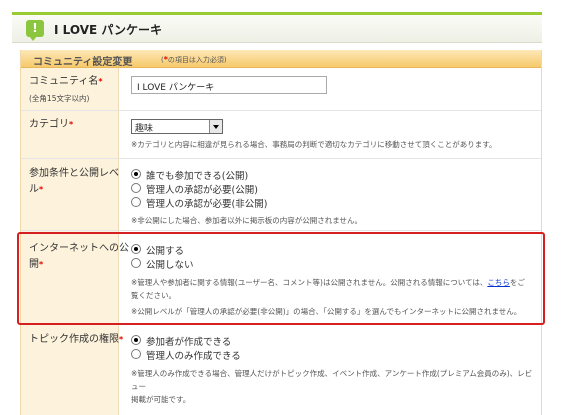  What do you see at coordinates (197, 60) in the screenshot?
I see `required-note-text: の項目は入力必須)` at bounding box center [197, 60].